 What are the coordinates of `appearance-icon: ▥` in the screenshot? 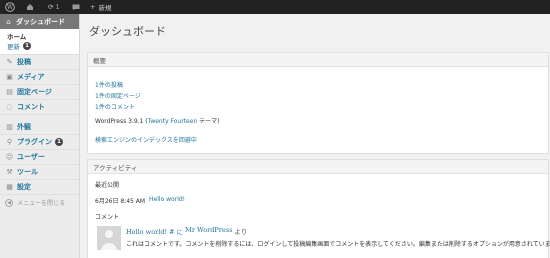 It's located at (9, 127).